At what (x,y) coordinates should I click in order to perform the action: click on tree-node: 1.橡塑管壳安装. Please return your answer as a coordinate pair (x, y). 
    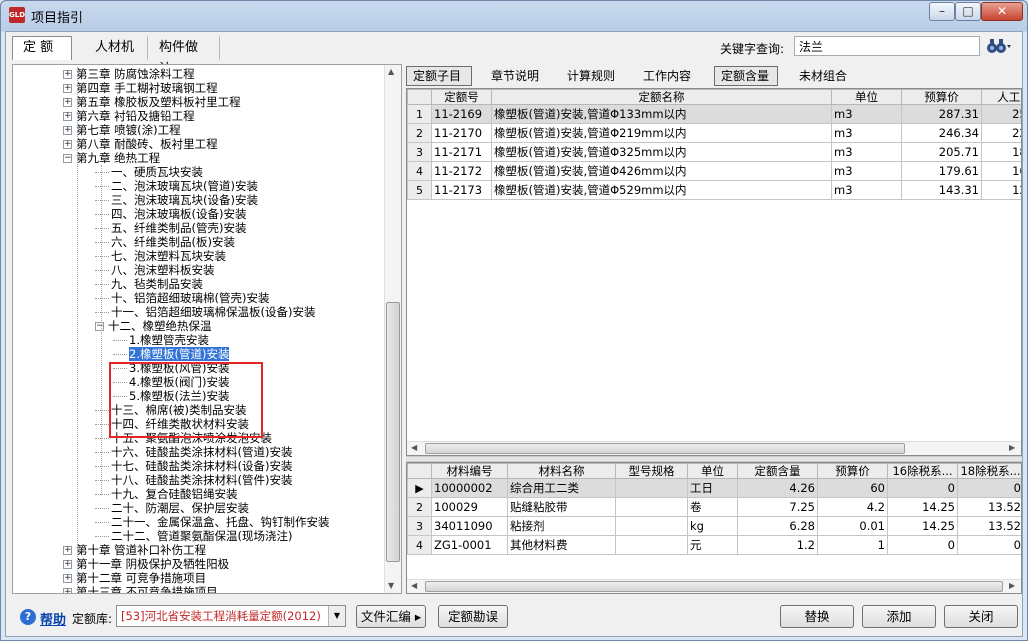
    Looking at the image, I should click on (161, 340).